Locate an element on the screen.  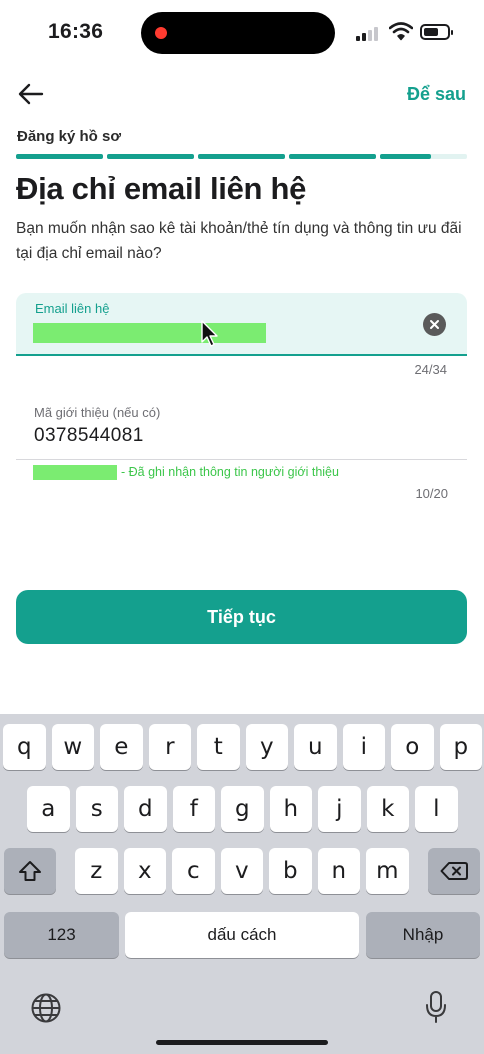
key-m: m is located at coordinates (387, 871).